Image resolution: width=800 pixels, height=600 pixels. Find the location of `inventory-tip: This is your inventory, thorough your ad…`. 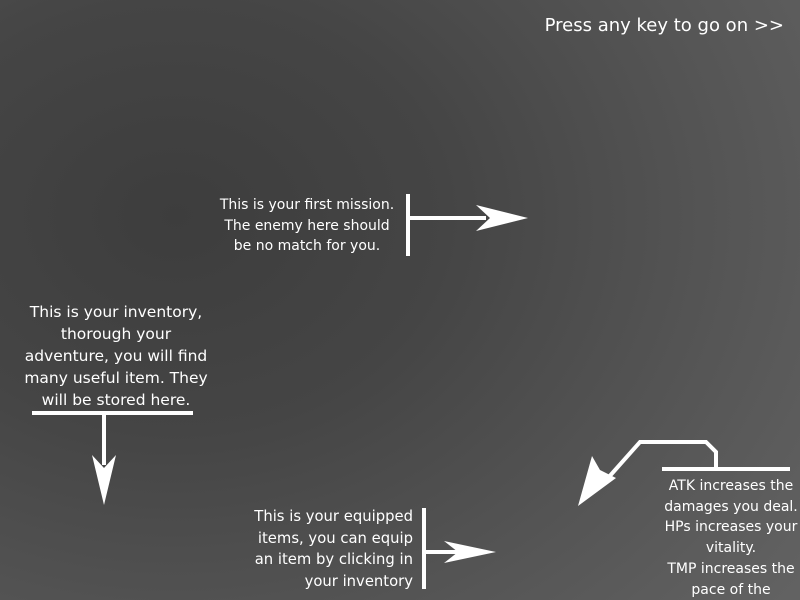

inventory-tip: This is your inventory, thorough your ad… is located at coordinates (116, 356).